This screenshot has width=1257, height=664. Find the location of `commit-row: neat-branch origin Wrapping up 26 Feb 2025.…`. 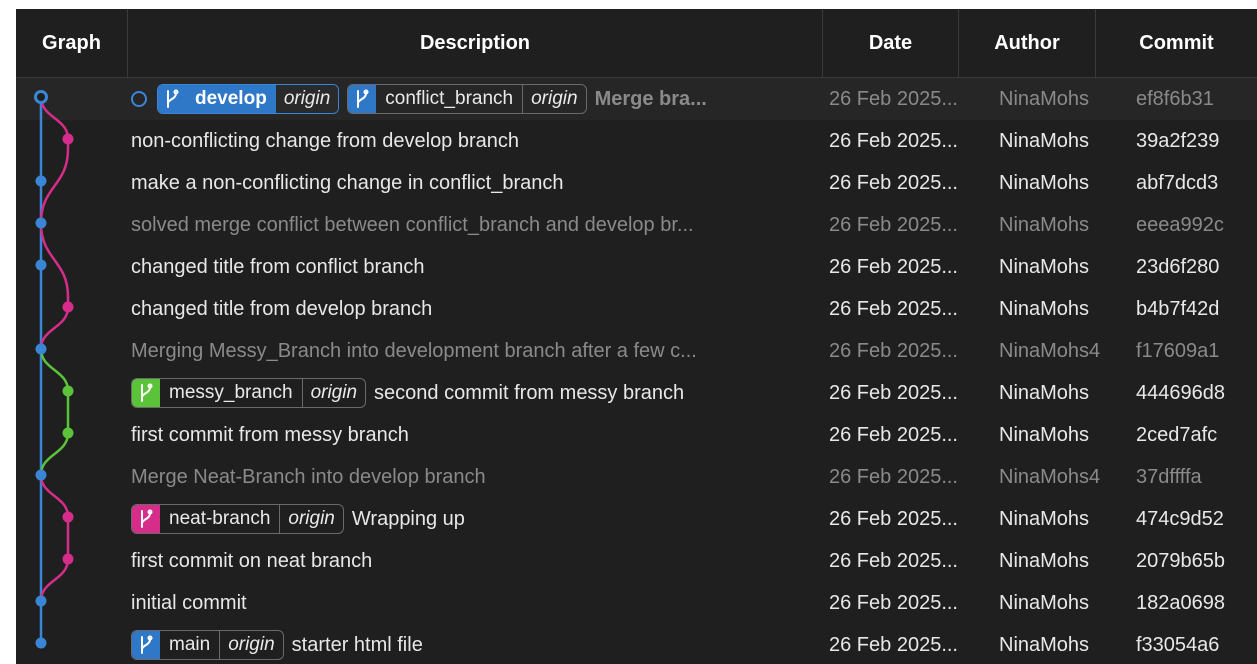

commit-row: neat-branch origin Wrapping up 26 Feb 2025.… is located at coordinates (636, 519).